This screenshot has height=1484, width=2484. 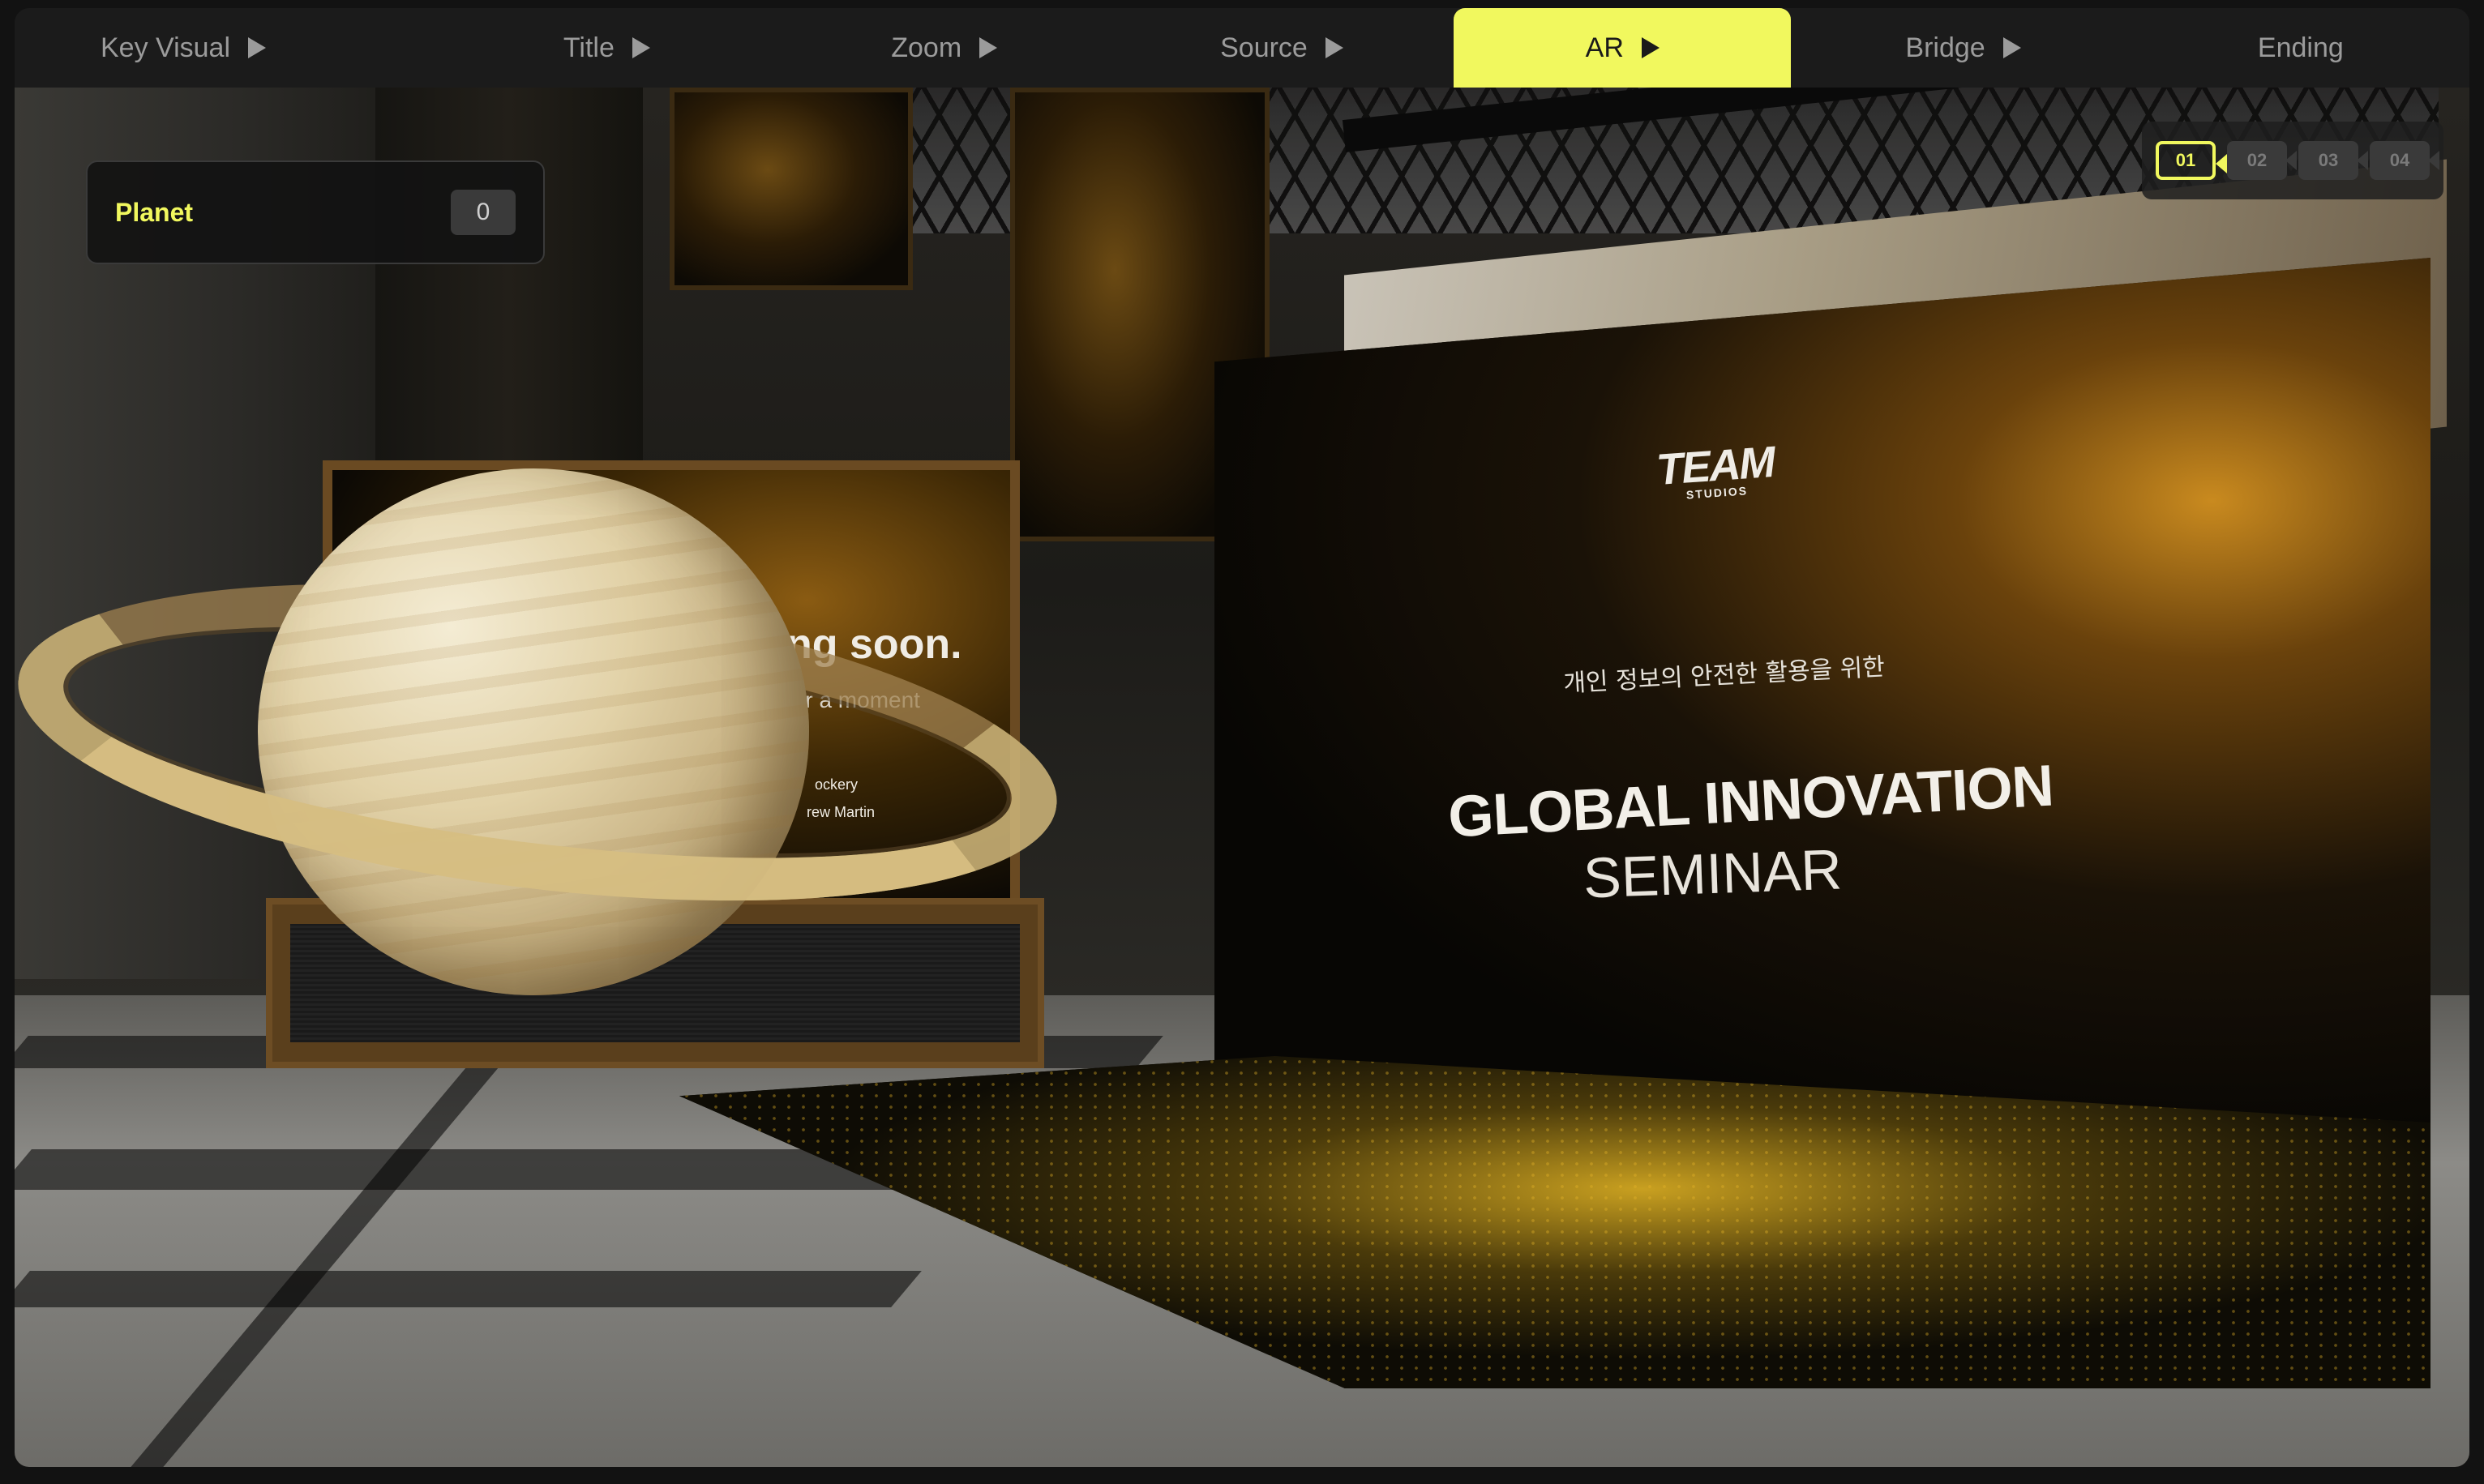 I want to click on camera-label: 02, so click(x=2257, y=160).